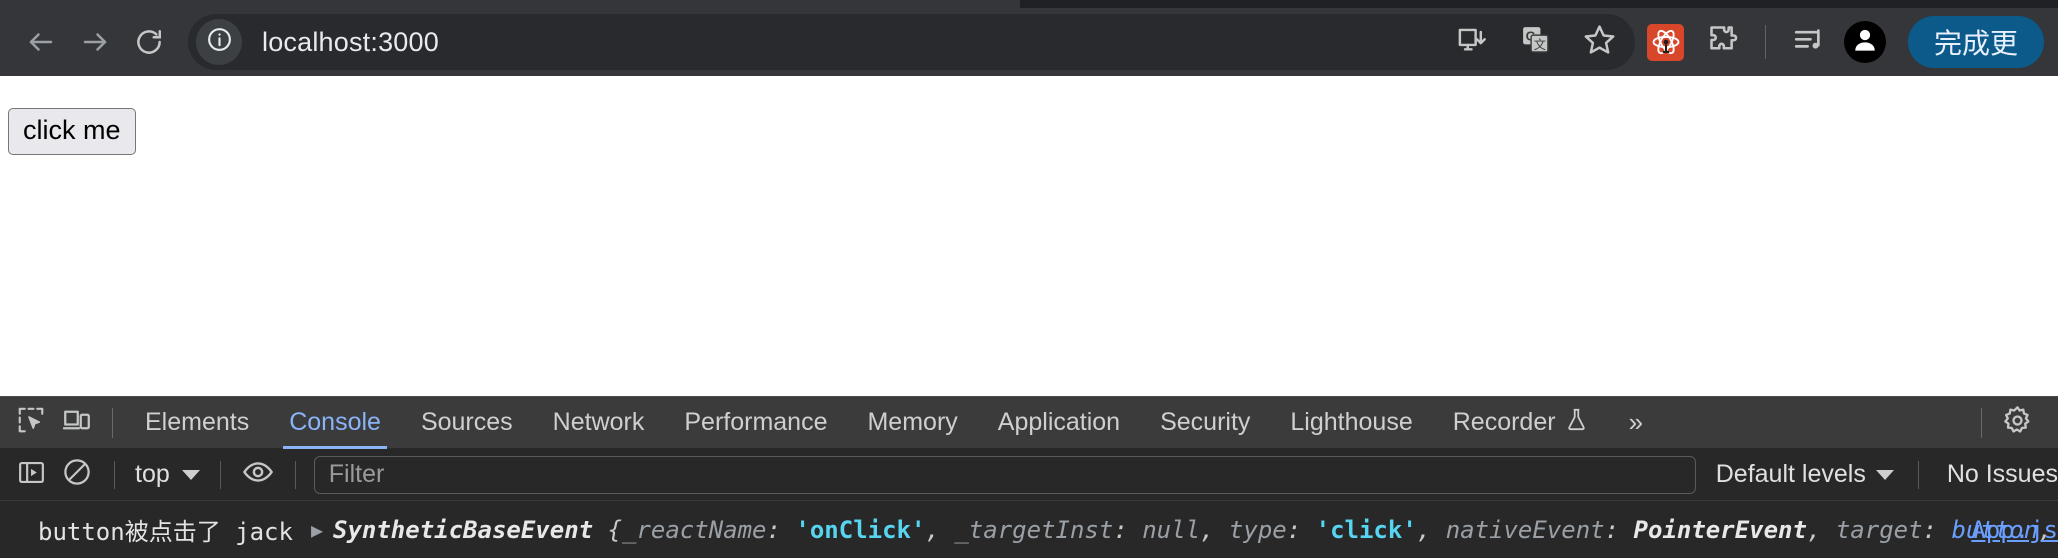 The width and height of the screenshot is (2058, 558). I want to click on tab-elements: Elements, so click(197, 423).